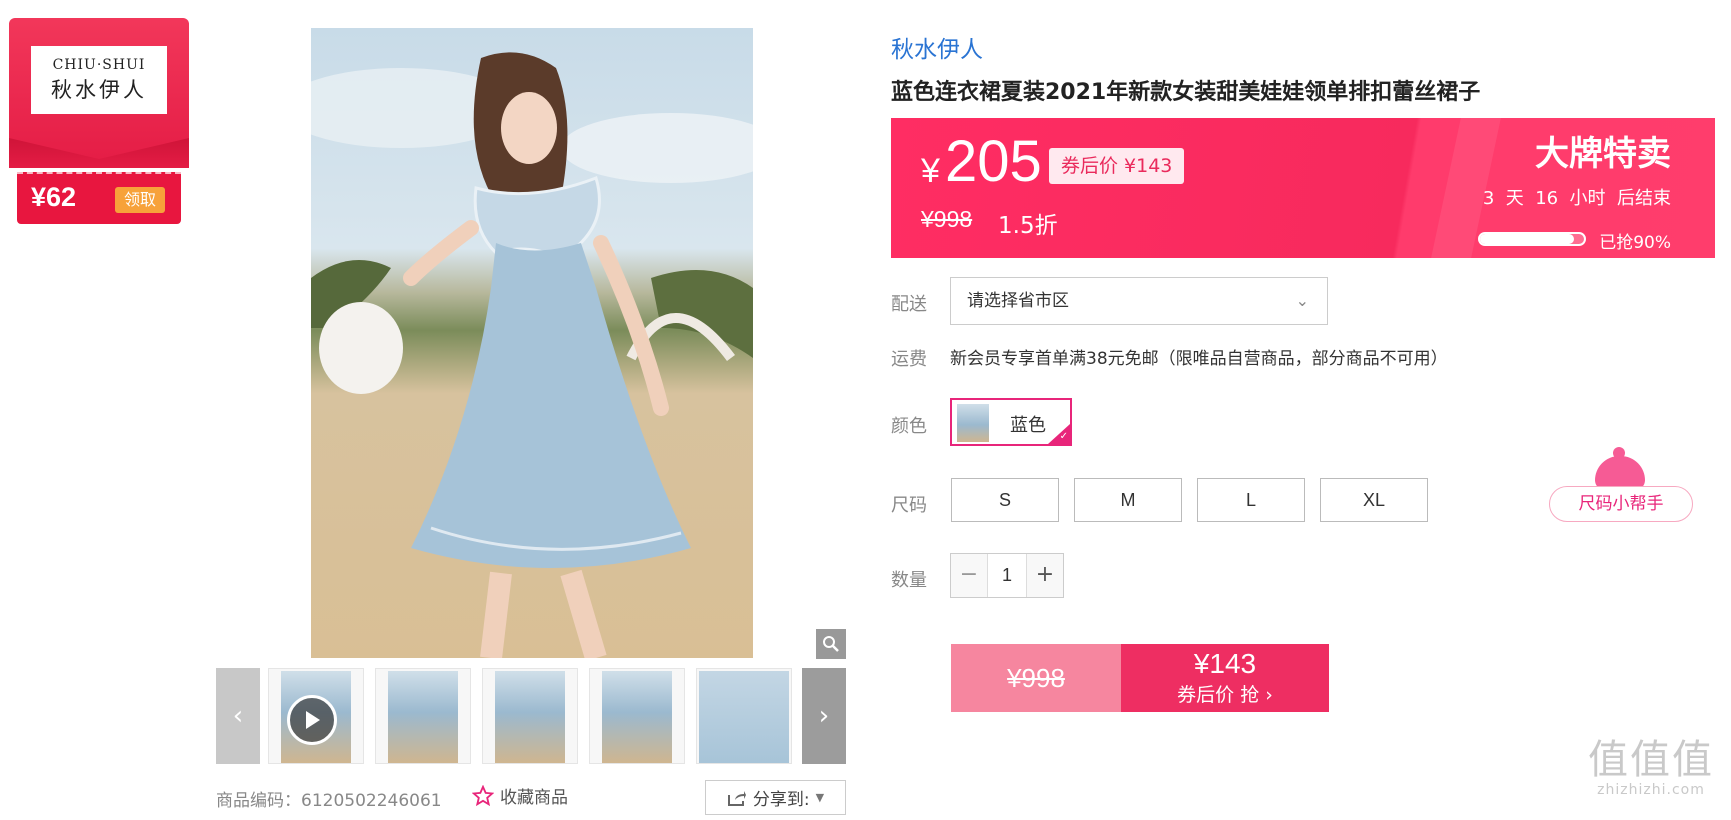 The image size is (1731, 820). I want to click on coupon-price-tag: 券后价 ¥143, so click(1117, 166).